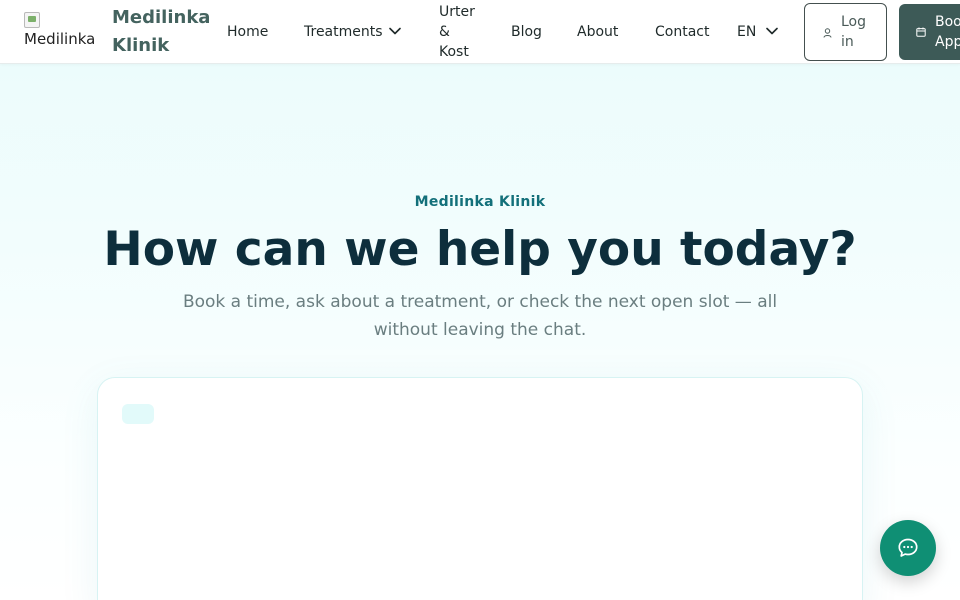 The image size is (960, 600). What do you see at coordinates (60, 39) in the screenshot?
I see `logo-alt-text: Medilinka` at bounding box center [60, 39].